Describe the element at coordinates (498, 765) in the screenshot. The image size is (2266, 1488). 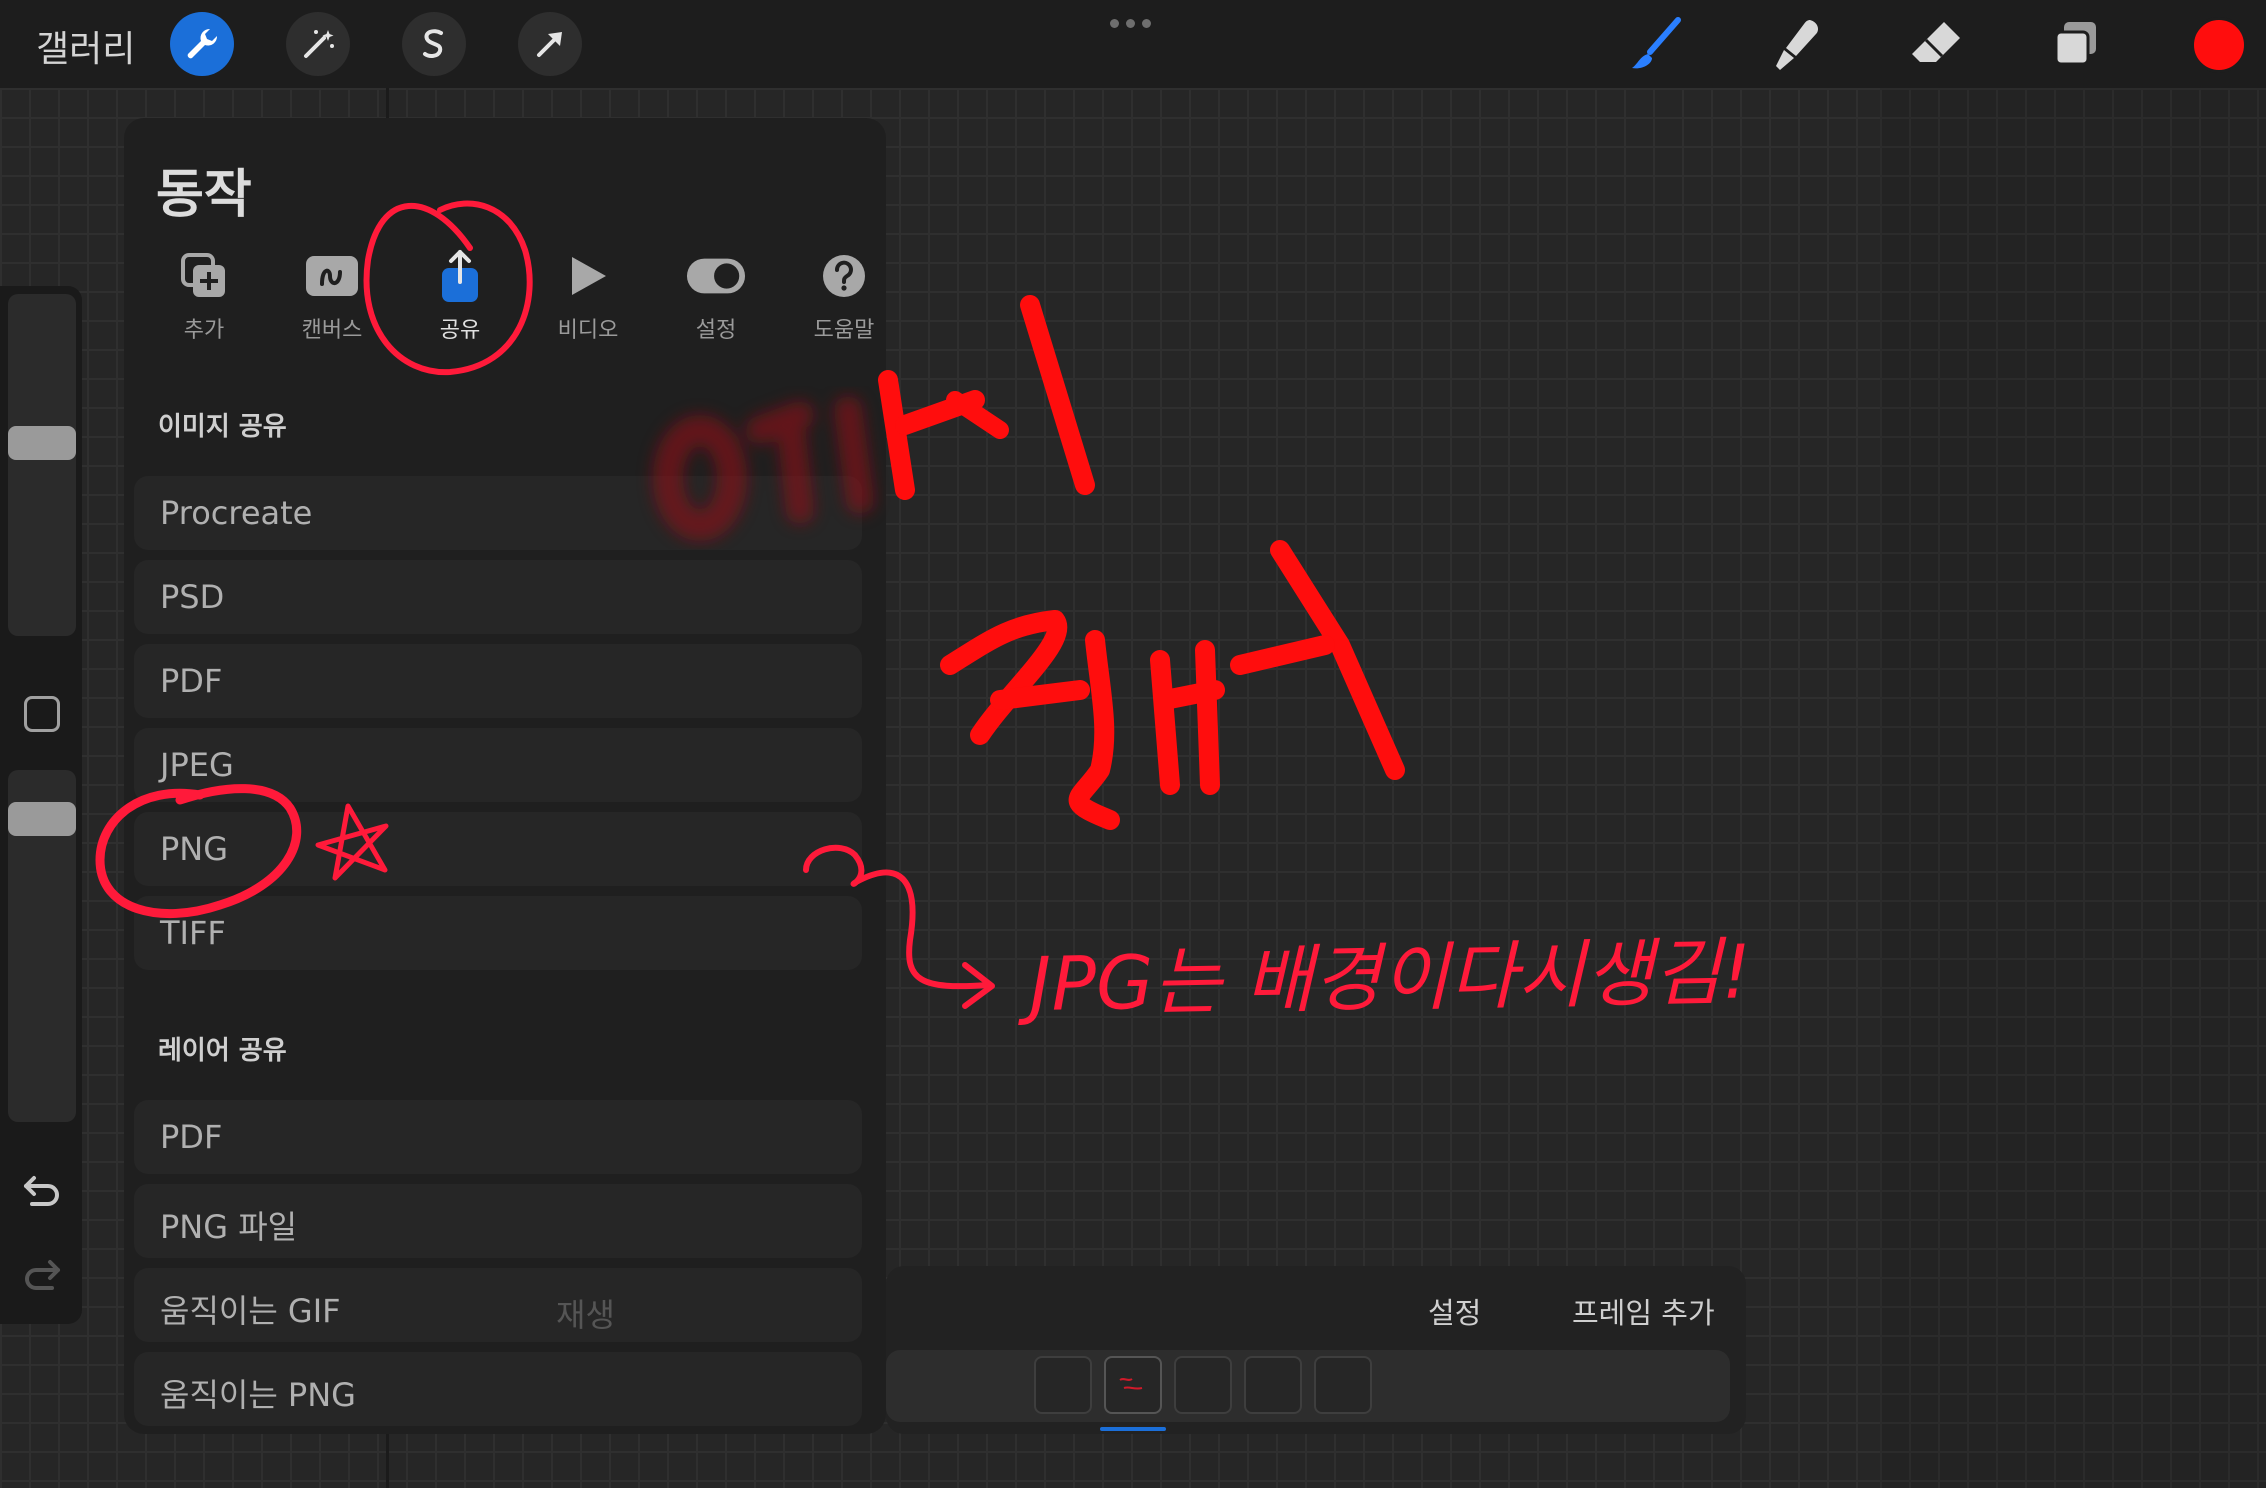
I see `share-option-jpeg: JPEG` at that location.